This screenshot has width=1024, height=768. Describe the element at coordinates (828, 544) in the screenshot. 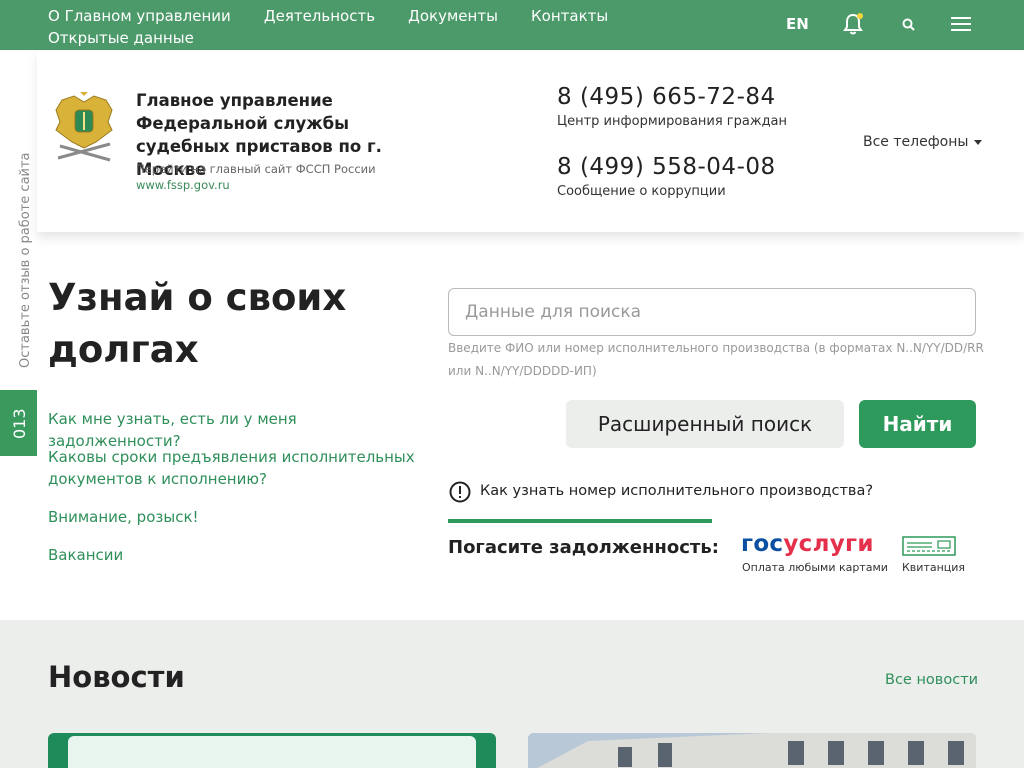

I see `gosuslugi-logo-part2: услуги` at that location.